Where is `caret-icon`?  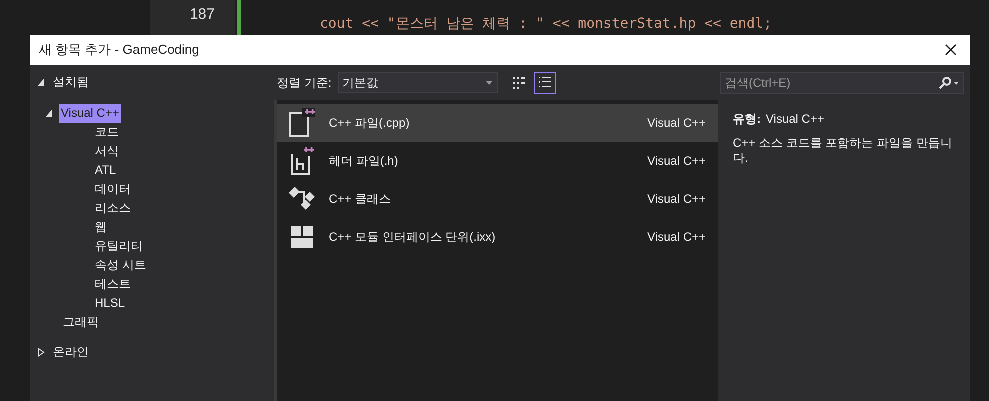
caret-icon is located at coordinates (489, 82).